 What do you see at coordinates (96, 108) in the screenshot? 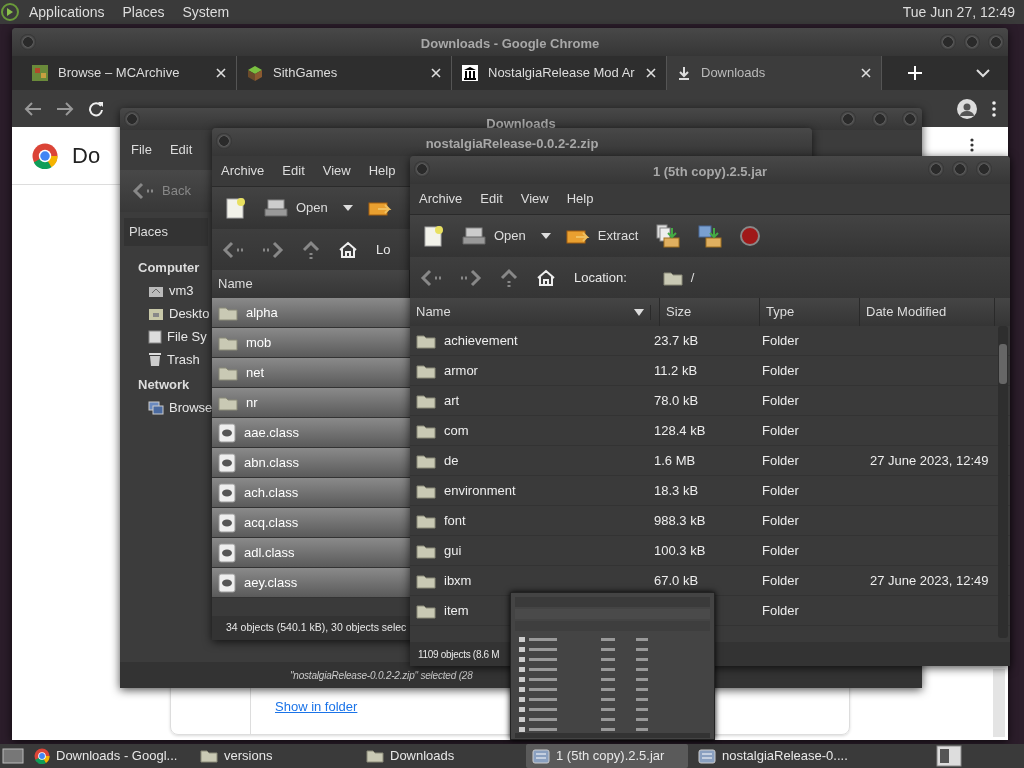
I see `reload-icon` at bounding box center [96, 108].